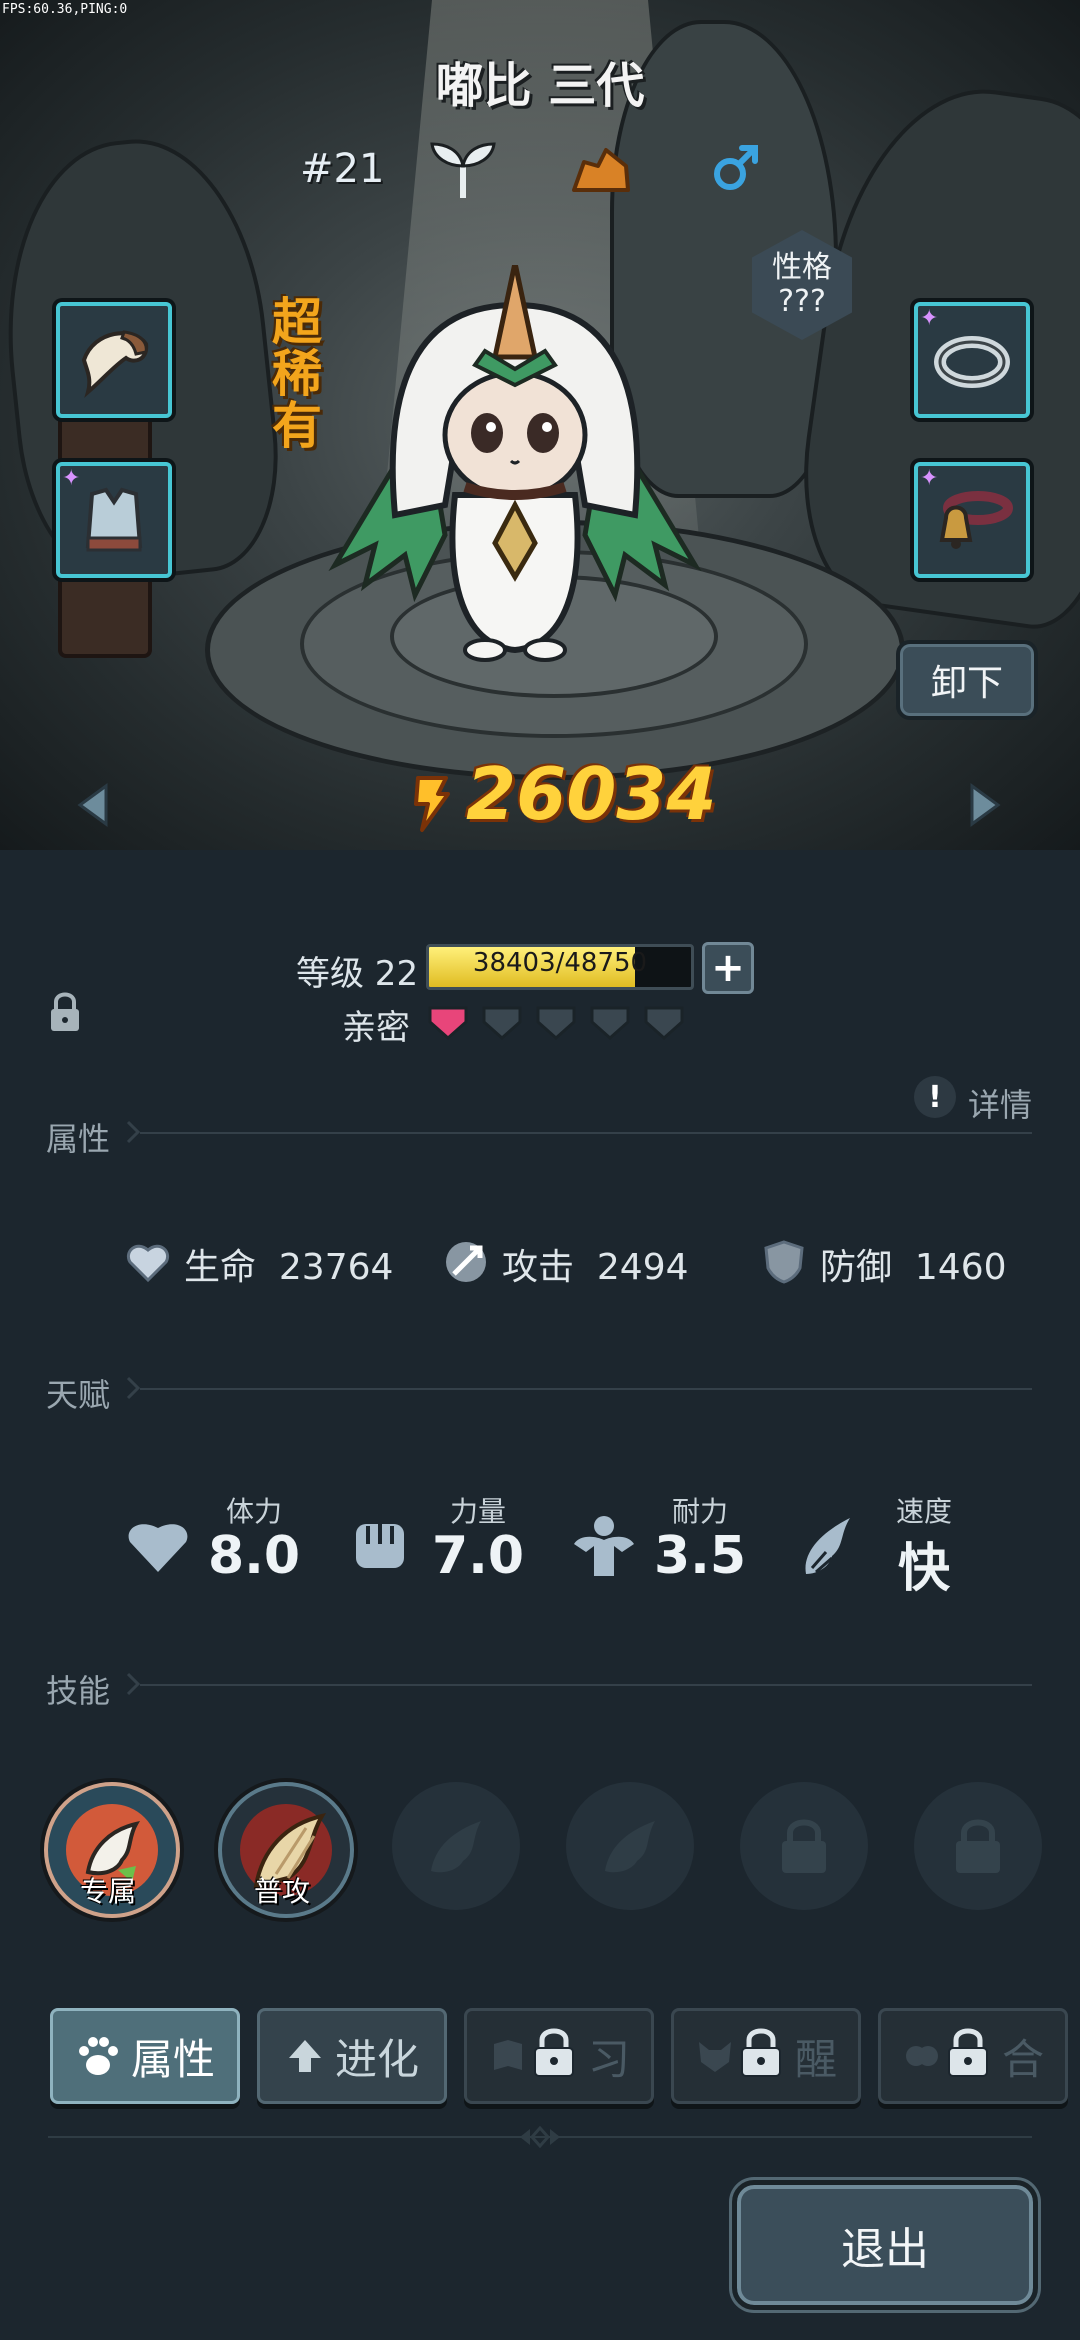  Describe the element at coordinates (172, 2059) in the screenshot. I see `tab-label: 属性` at that location.